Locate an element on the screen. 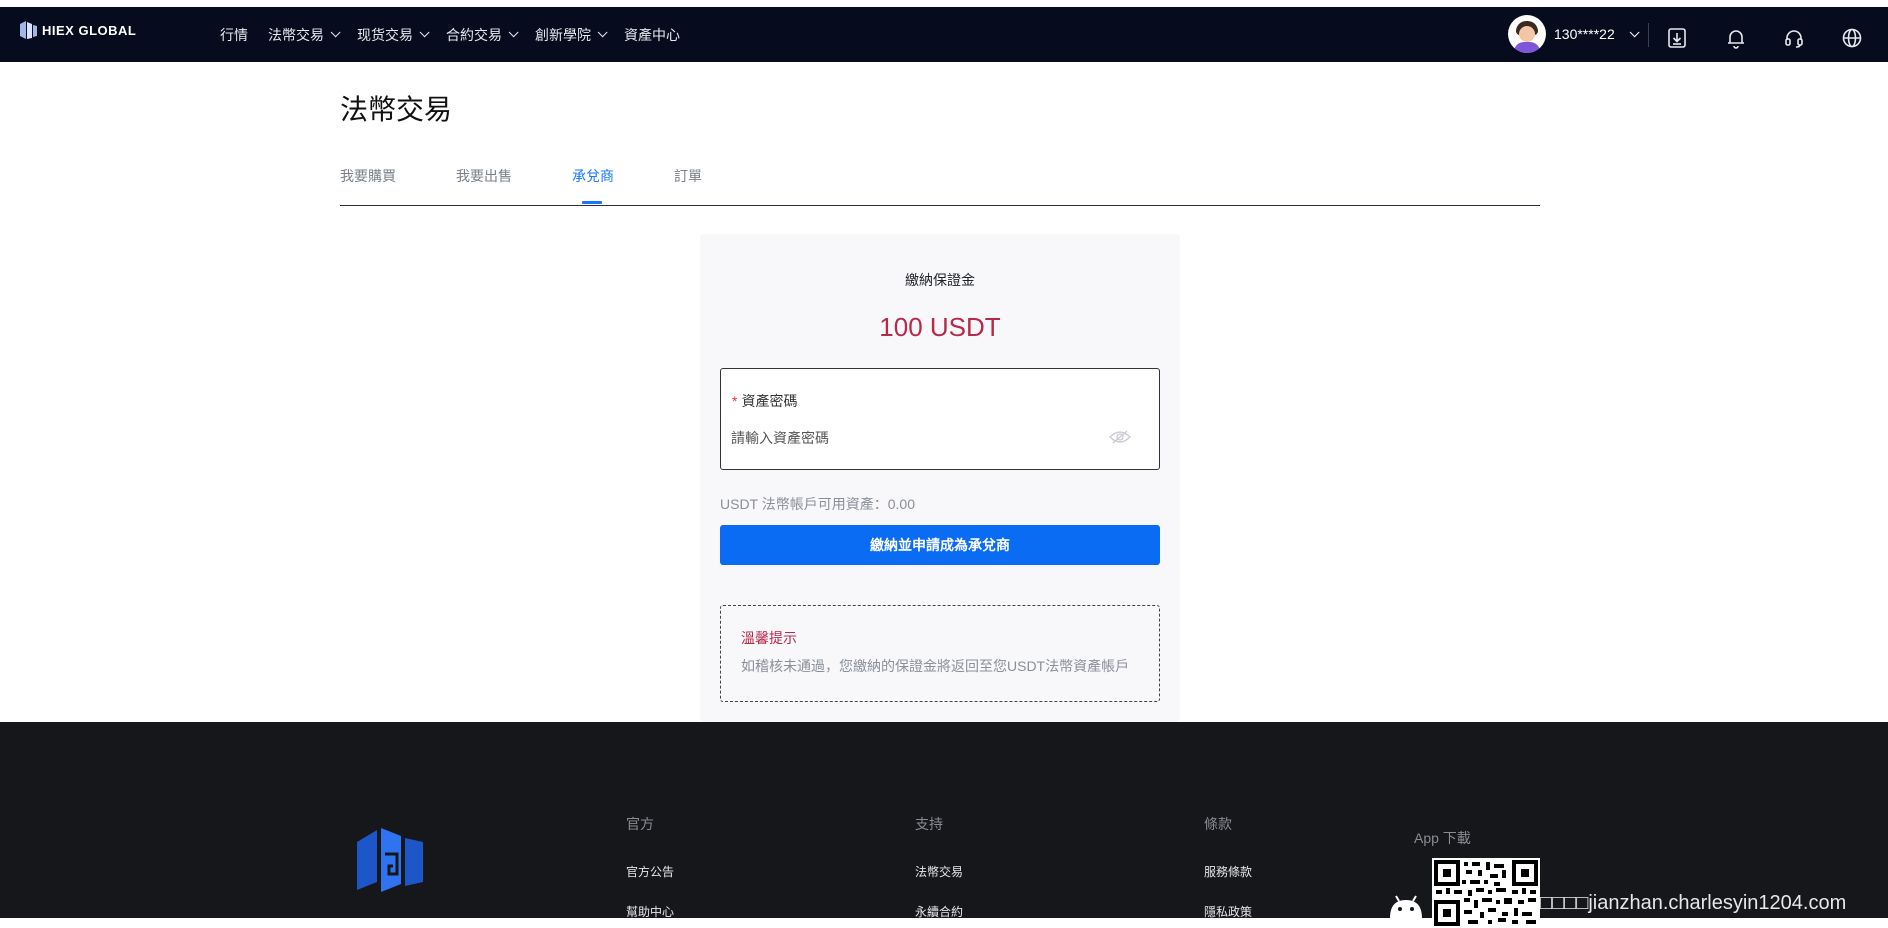  globe-icon is located at coordinates (1852, 38).